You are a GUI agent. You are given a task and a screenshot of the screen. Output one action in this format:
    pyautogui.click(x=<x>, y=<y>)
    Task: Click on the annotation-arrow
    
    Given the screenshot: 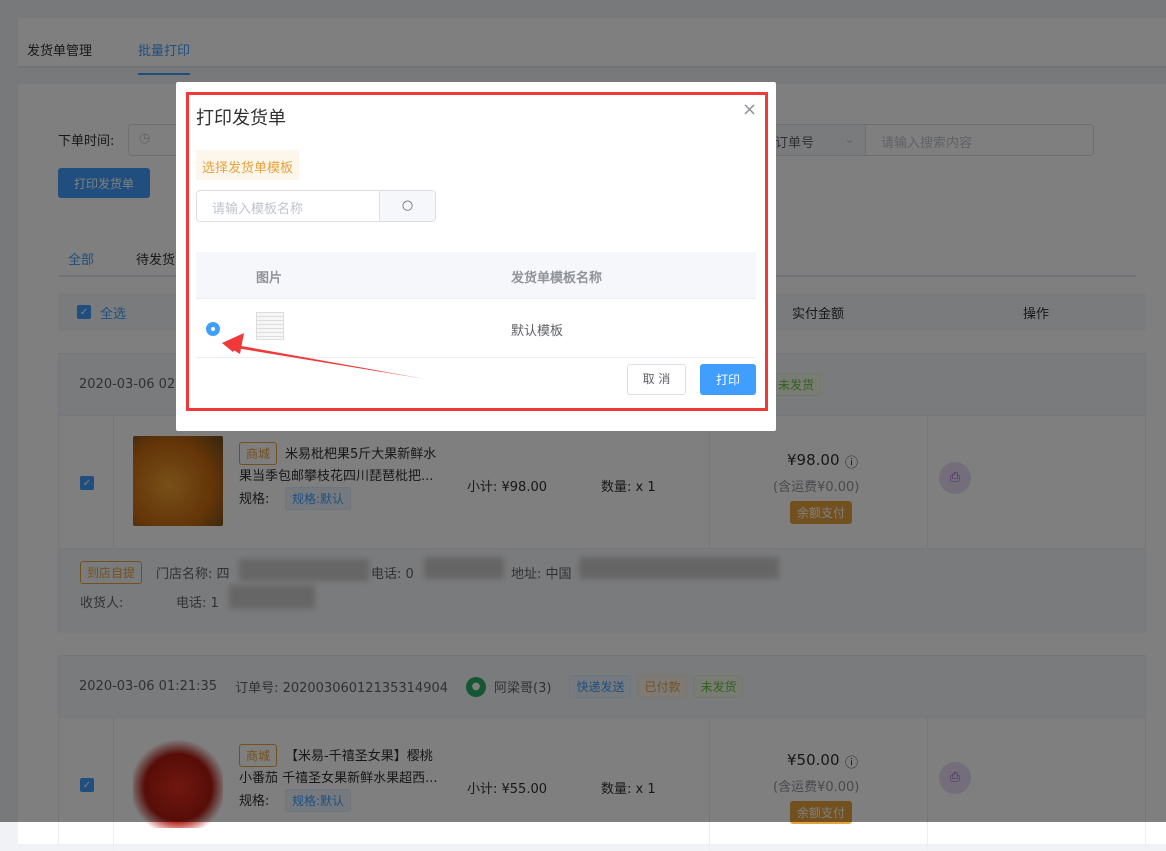 What is the action you would take?
    pyautogui.click(x=323, y=356)
    